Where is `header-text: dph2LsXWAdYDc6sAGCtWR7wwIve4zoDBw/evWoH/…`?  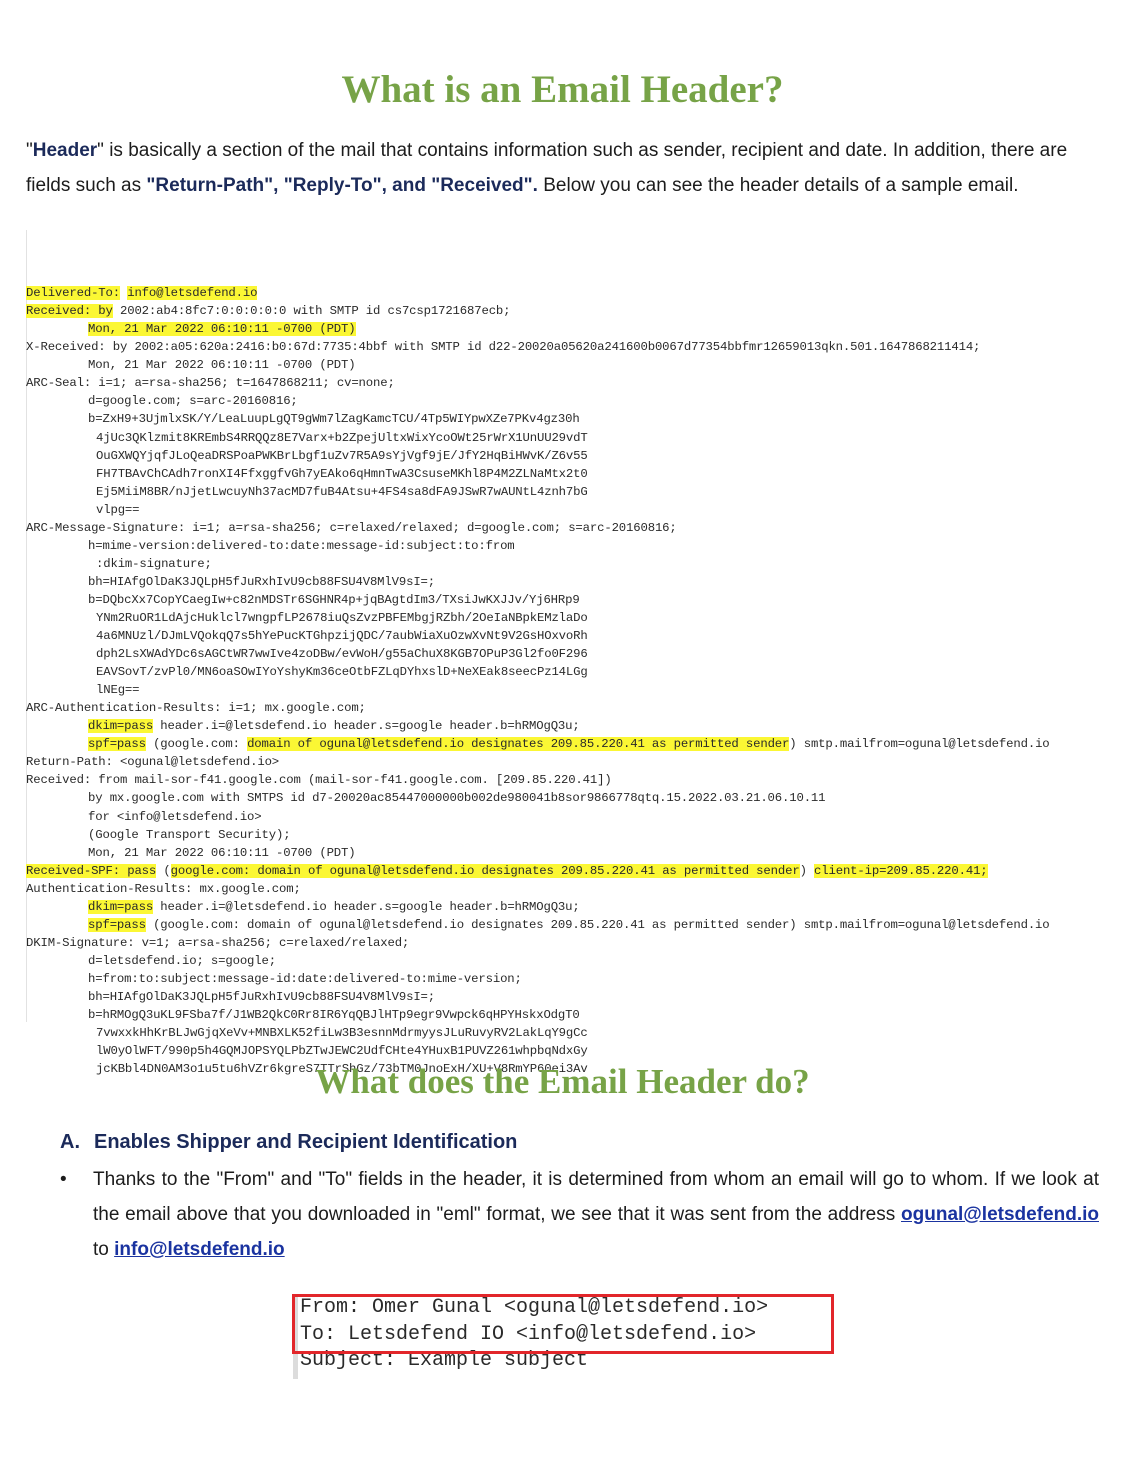 header-text: dph2LsXWAdYDc6sAGCtWR7wwIve4zoDBw/evWoH/… is located at coordinates (342, 654).